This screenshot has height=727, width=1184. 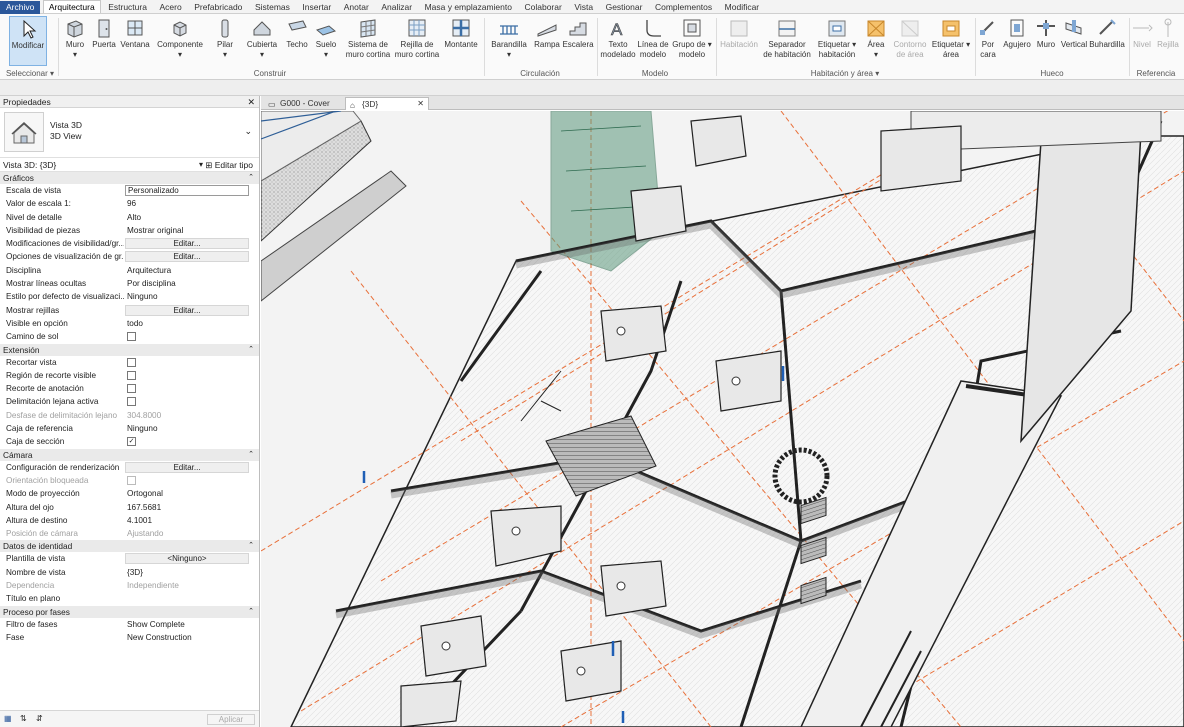 What do you see at coordinates (683, 7) in the screenshot?
I see `menu-tab-addins: Complementos` at bounding box center [683, 7].